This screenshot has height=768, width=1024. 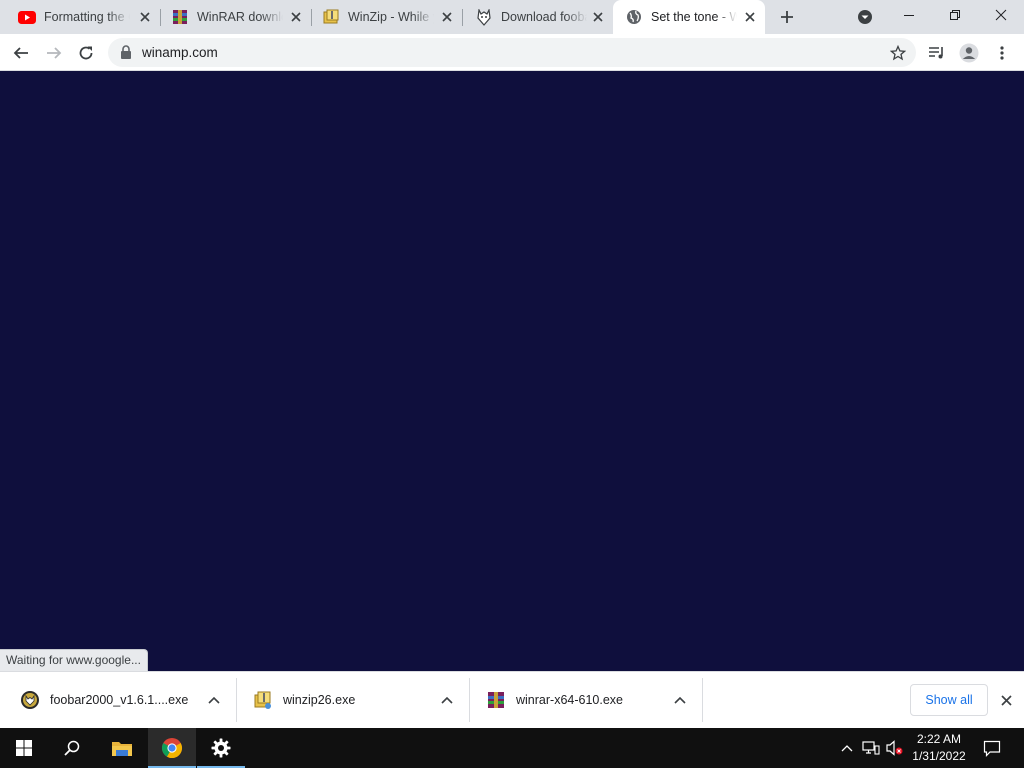 I want to click on reload-icon, so click(x=86, y=53).